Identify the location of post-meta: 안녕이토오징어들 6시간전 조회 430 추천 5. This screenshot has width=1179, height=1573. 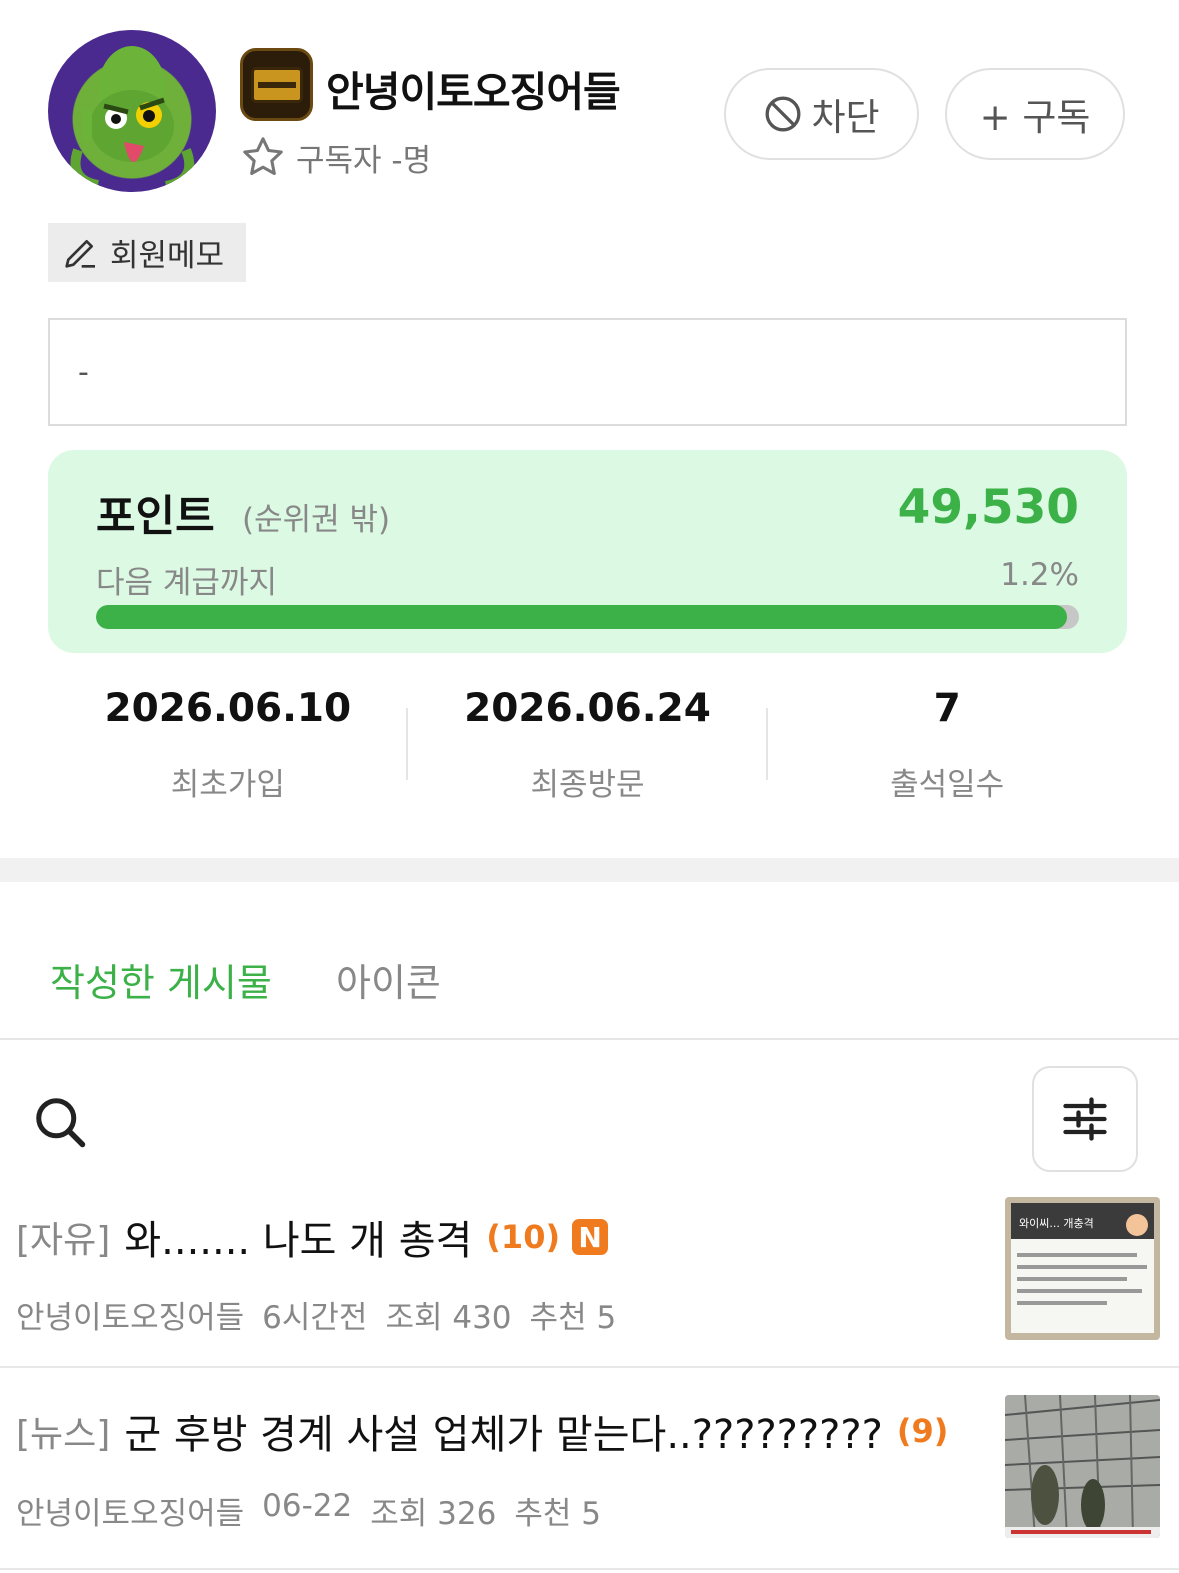
(316, 1314).